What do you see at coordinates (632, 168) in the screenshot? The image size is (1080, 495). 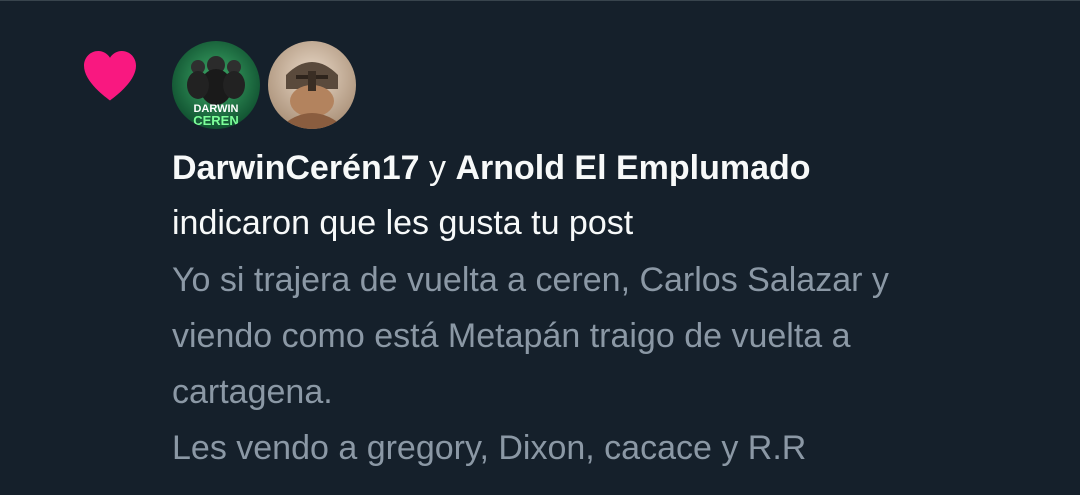 I see `user-link-arnold-el-emplumado: Arnold El Emplumado` at bounding box center [632, 168].